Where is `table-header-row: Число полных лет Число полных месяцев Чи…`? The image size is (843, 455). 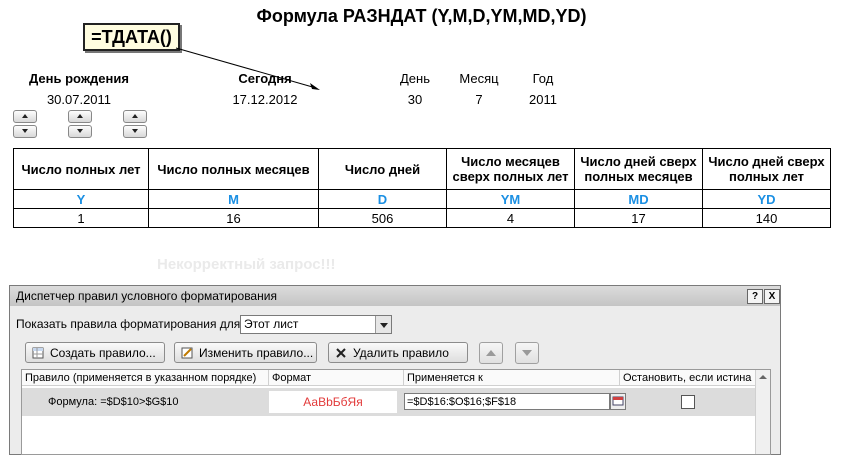
table-header-row: Число полных лет Число полных месяцев Чи… is located at coordinates (422, 169).